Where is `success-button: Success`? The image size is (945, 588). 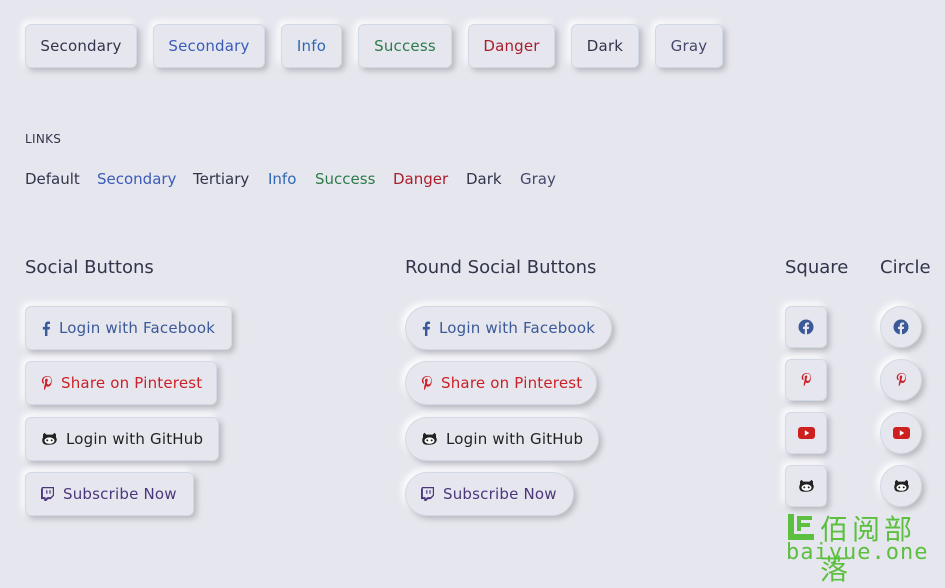 success-button: Success is located at coordinates (405, 46).